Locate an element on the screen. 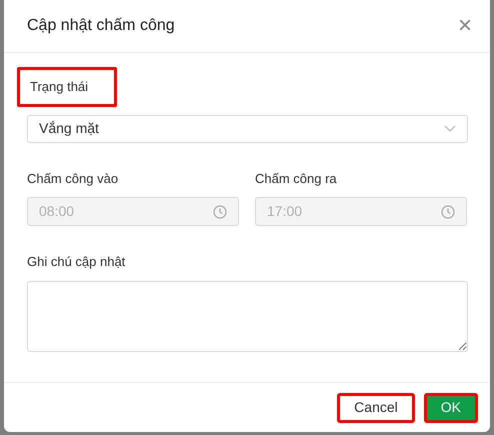  chevron-down-icon is located at coordinates (450, 128).